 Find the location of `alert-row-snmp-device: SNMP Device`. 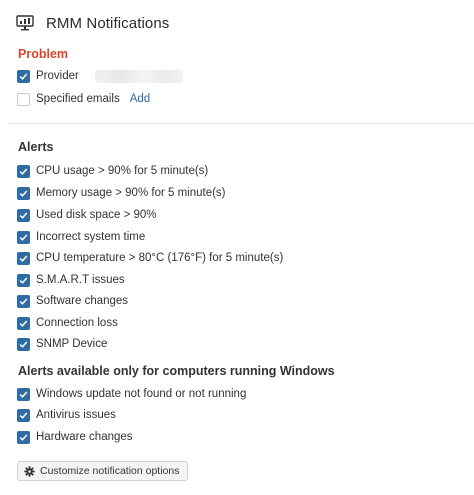

alert-row-snmp-device: SNMP Device is located at coordinates (62, 344).